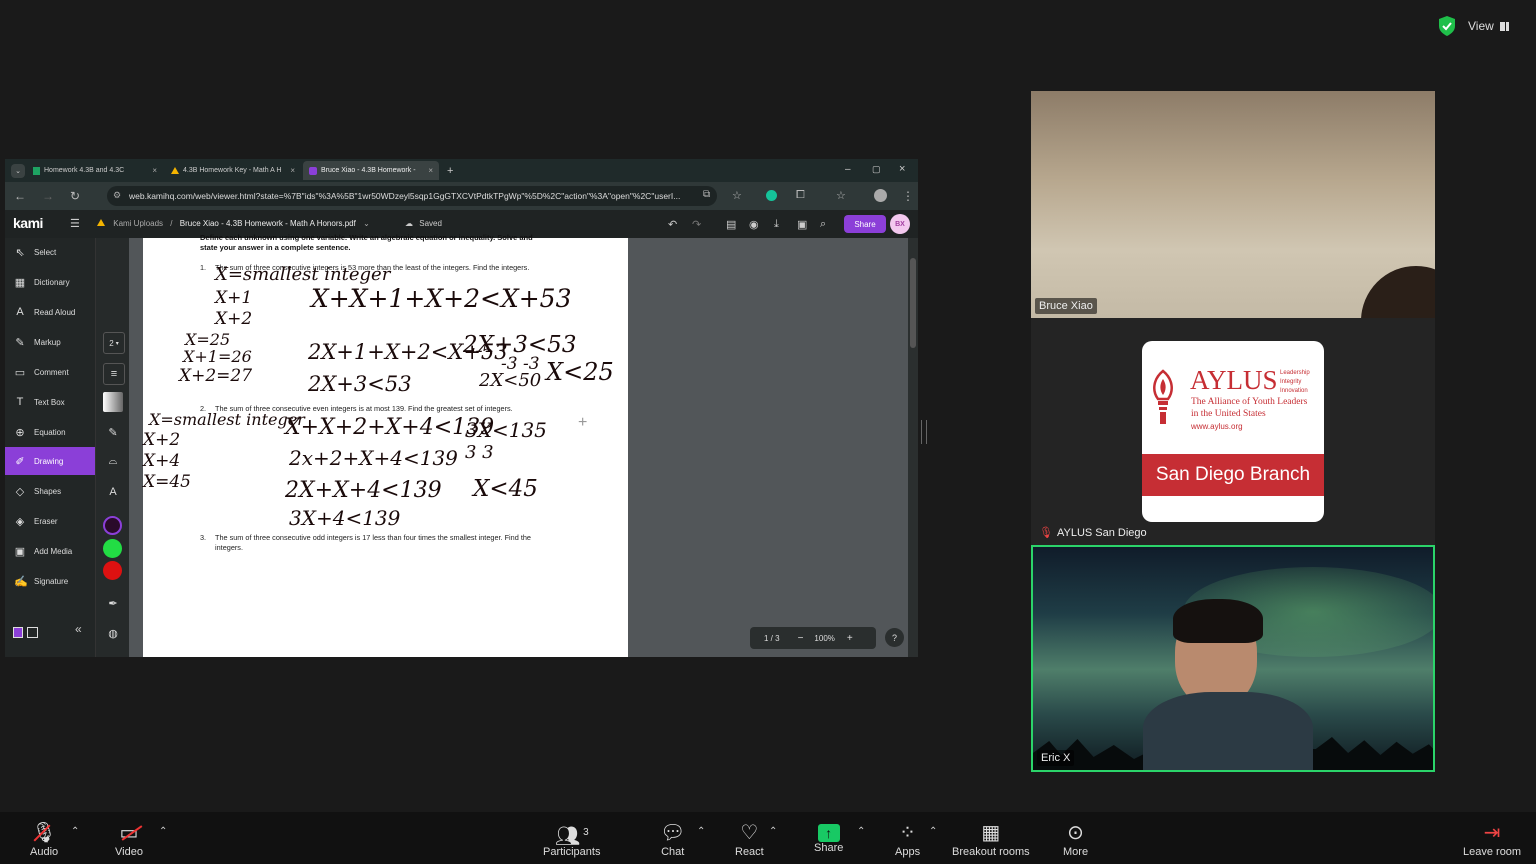  I want to click on back-icon: ←, so click(20, 196).